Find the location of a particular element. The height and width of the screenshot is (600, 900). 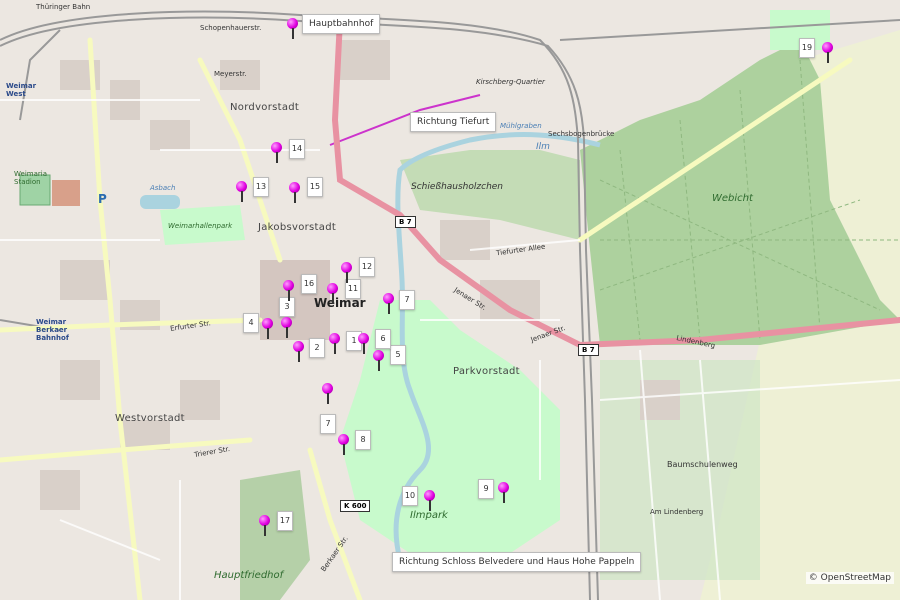

label-sechsbogen: Sechsbogenbrücke is located at coordinates (581, 134).